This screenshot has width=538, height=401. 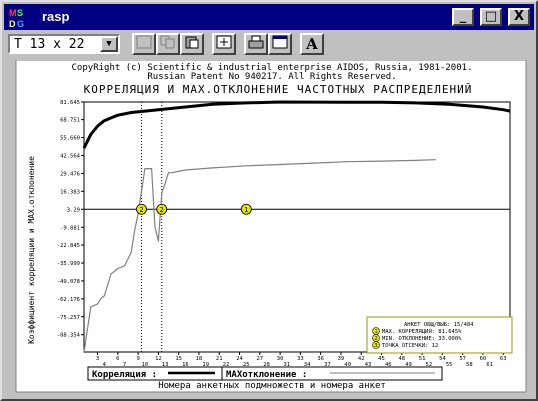 What do you see at coordinates (375, 332) in the screenshot?
I see `info-marker-label: 1` at bounding box center [375, 332].